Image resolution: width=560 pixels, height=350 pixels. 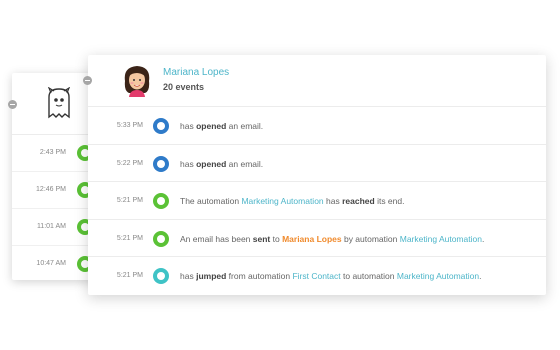 What do you see at coordinates (87, 80) in the screenshot?
I see `front-card-collapse-button` at bounding box center [87, 80].